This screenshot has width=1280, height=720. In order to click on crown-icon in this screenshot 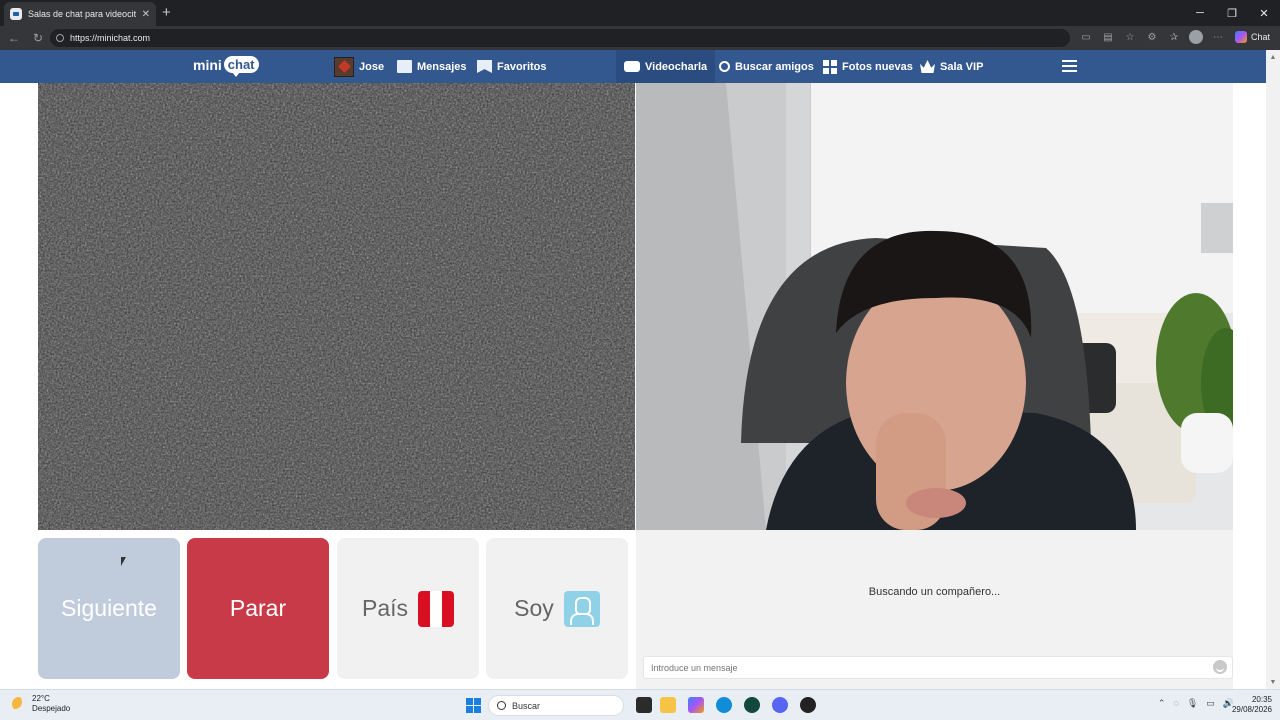, I will do `click(927, 66)`.